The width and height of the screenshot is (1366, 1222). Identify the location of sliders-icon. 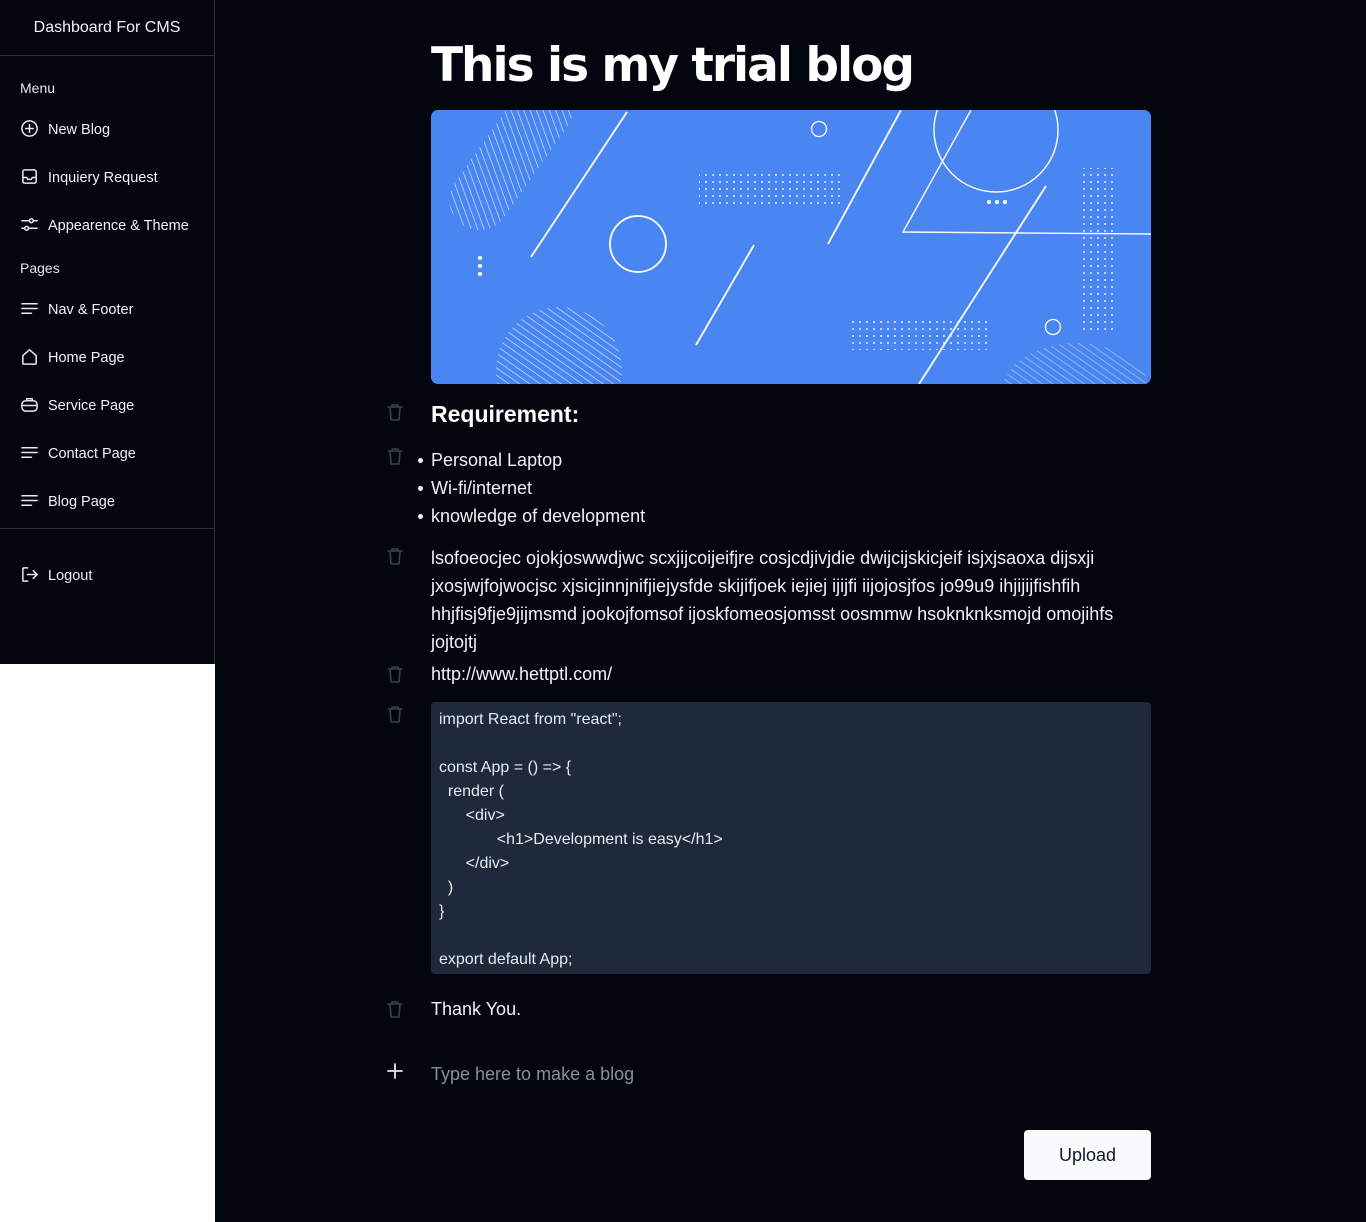
(29, 226).